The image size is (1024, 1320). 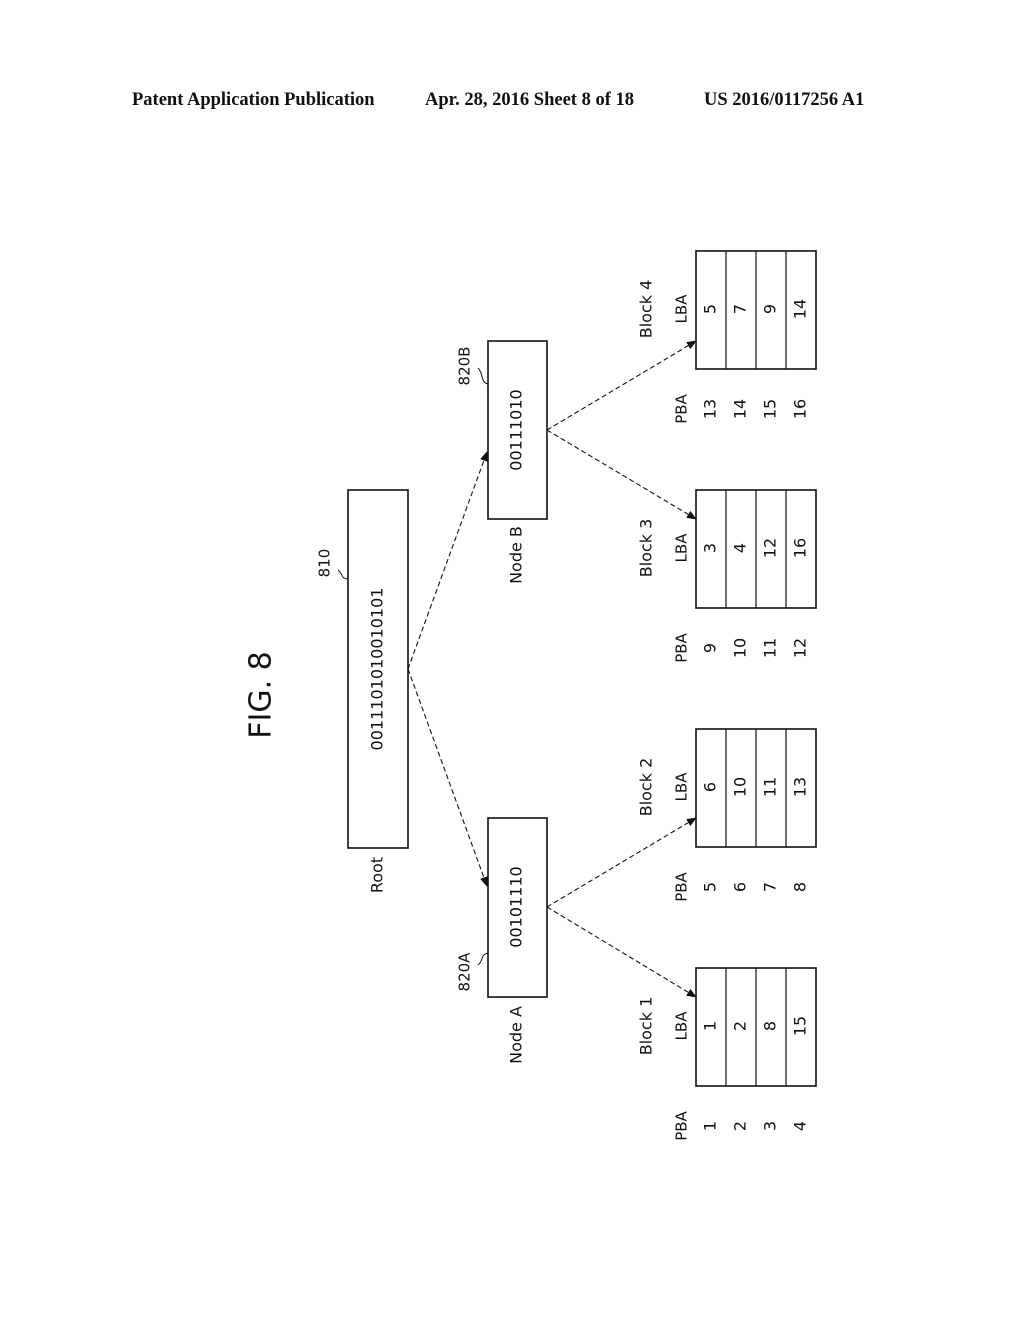 What do you see at coordinates (740, 887) in the screenshot?
I see `pba-value: 6` at bounding box center [740, 887].